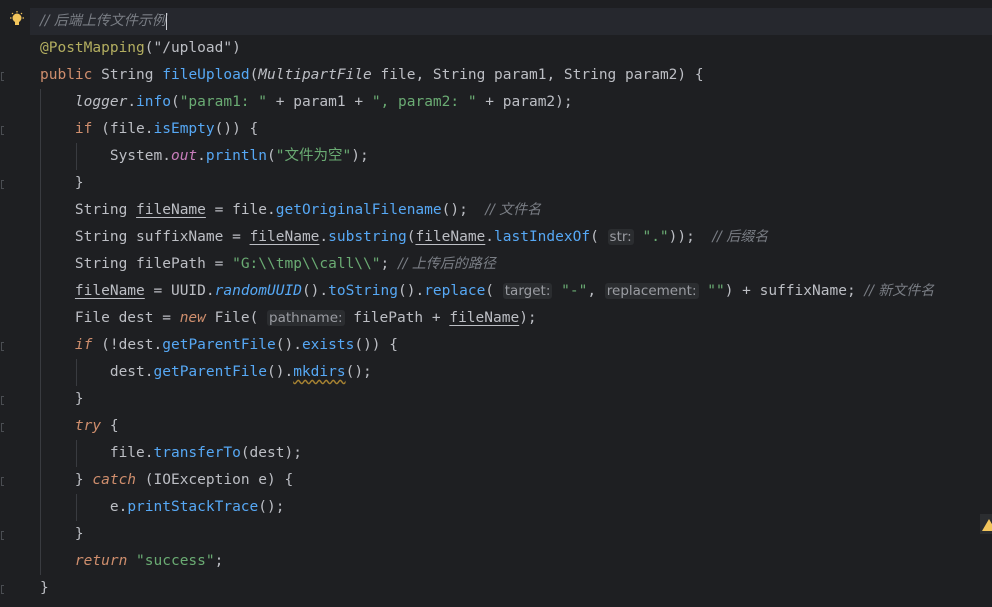 This screenshot has height=607, width=992. Describe the element at coordinates (740, 237) in the screenshot. I see `comment: // 后缀名` at that location.